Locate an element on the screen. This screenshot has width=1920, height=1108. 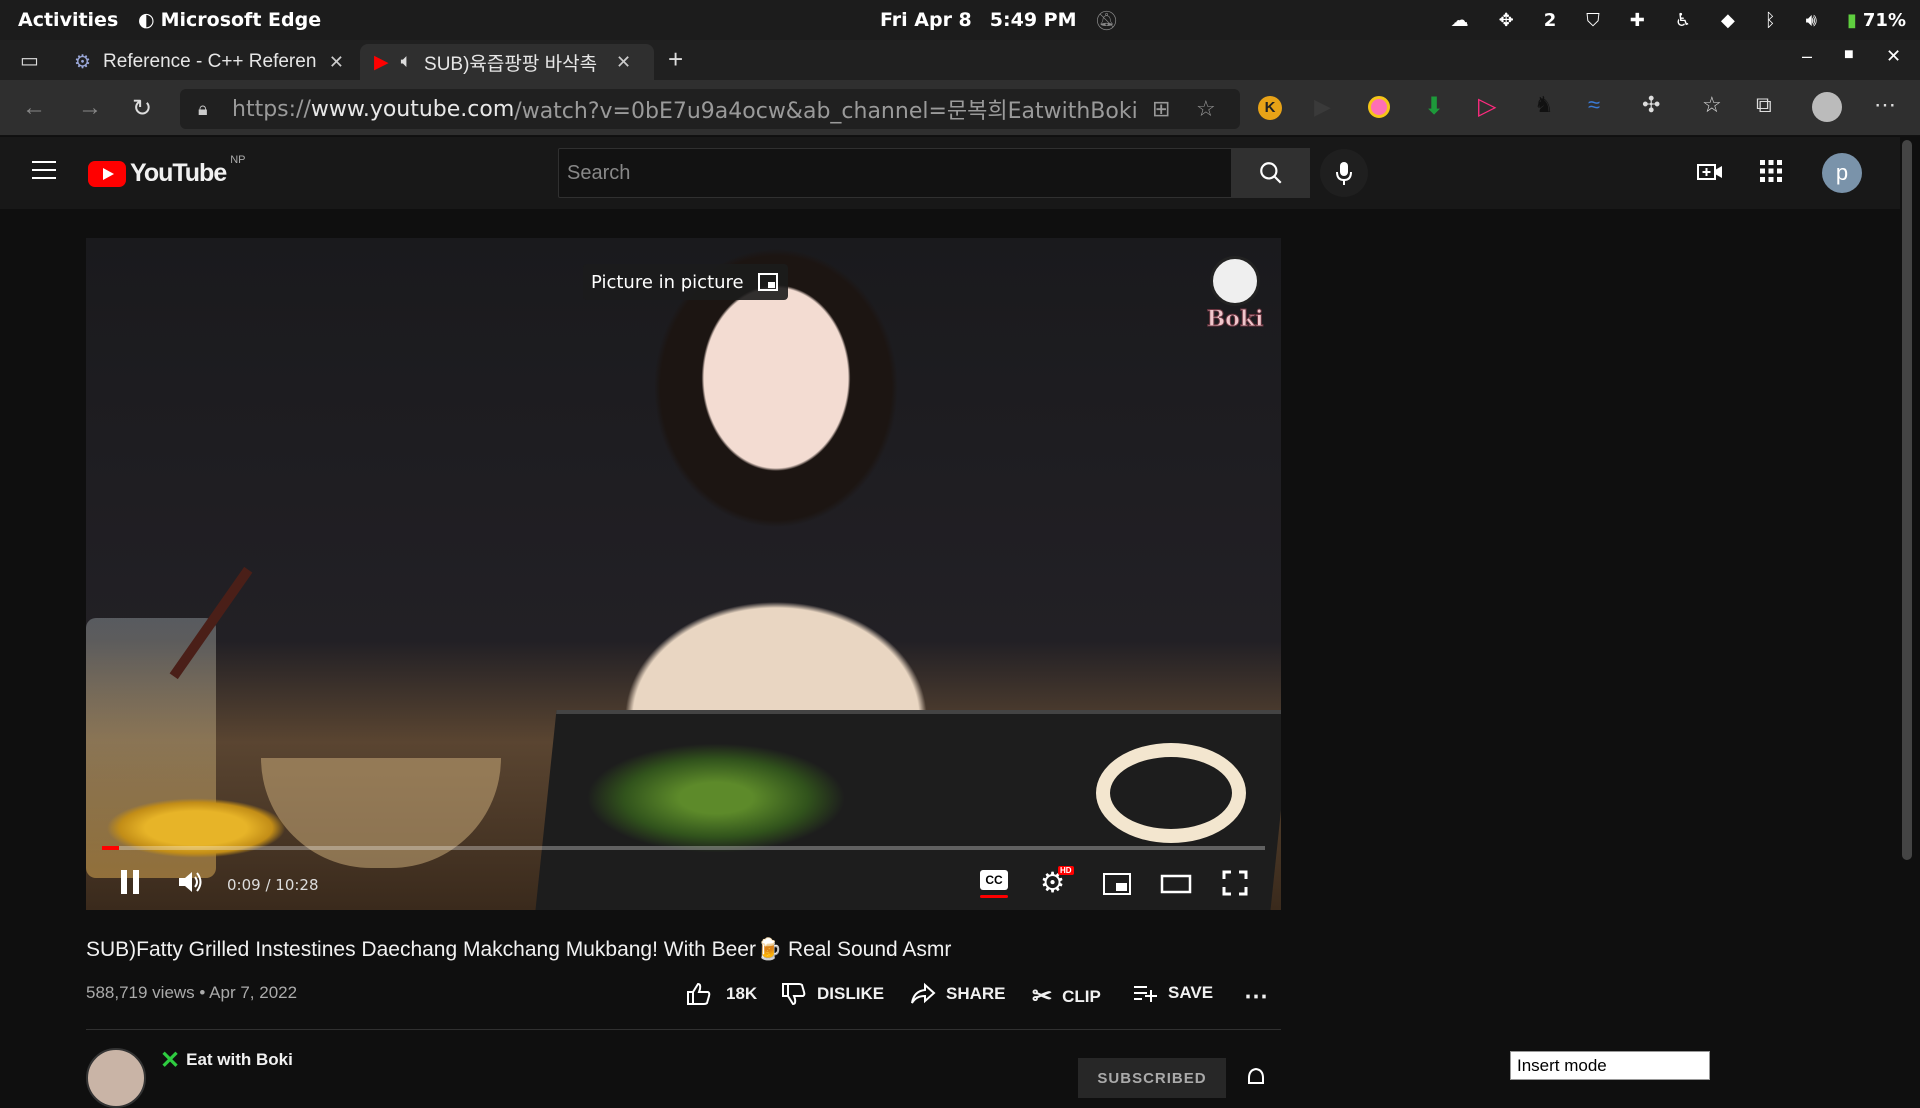
extension-wave-icon: ≈ is located at coordinates (1594, 105).